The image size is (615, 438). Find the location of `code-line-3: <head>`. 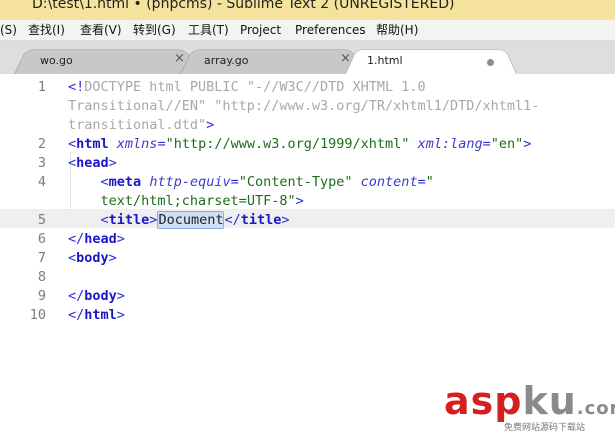

code-line-3: <head> is located at coordinates (92, 163).